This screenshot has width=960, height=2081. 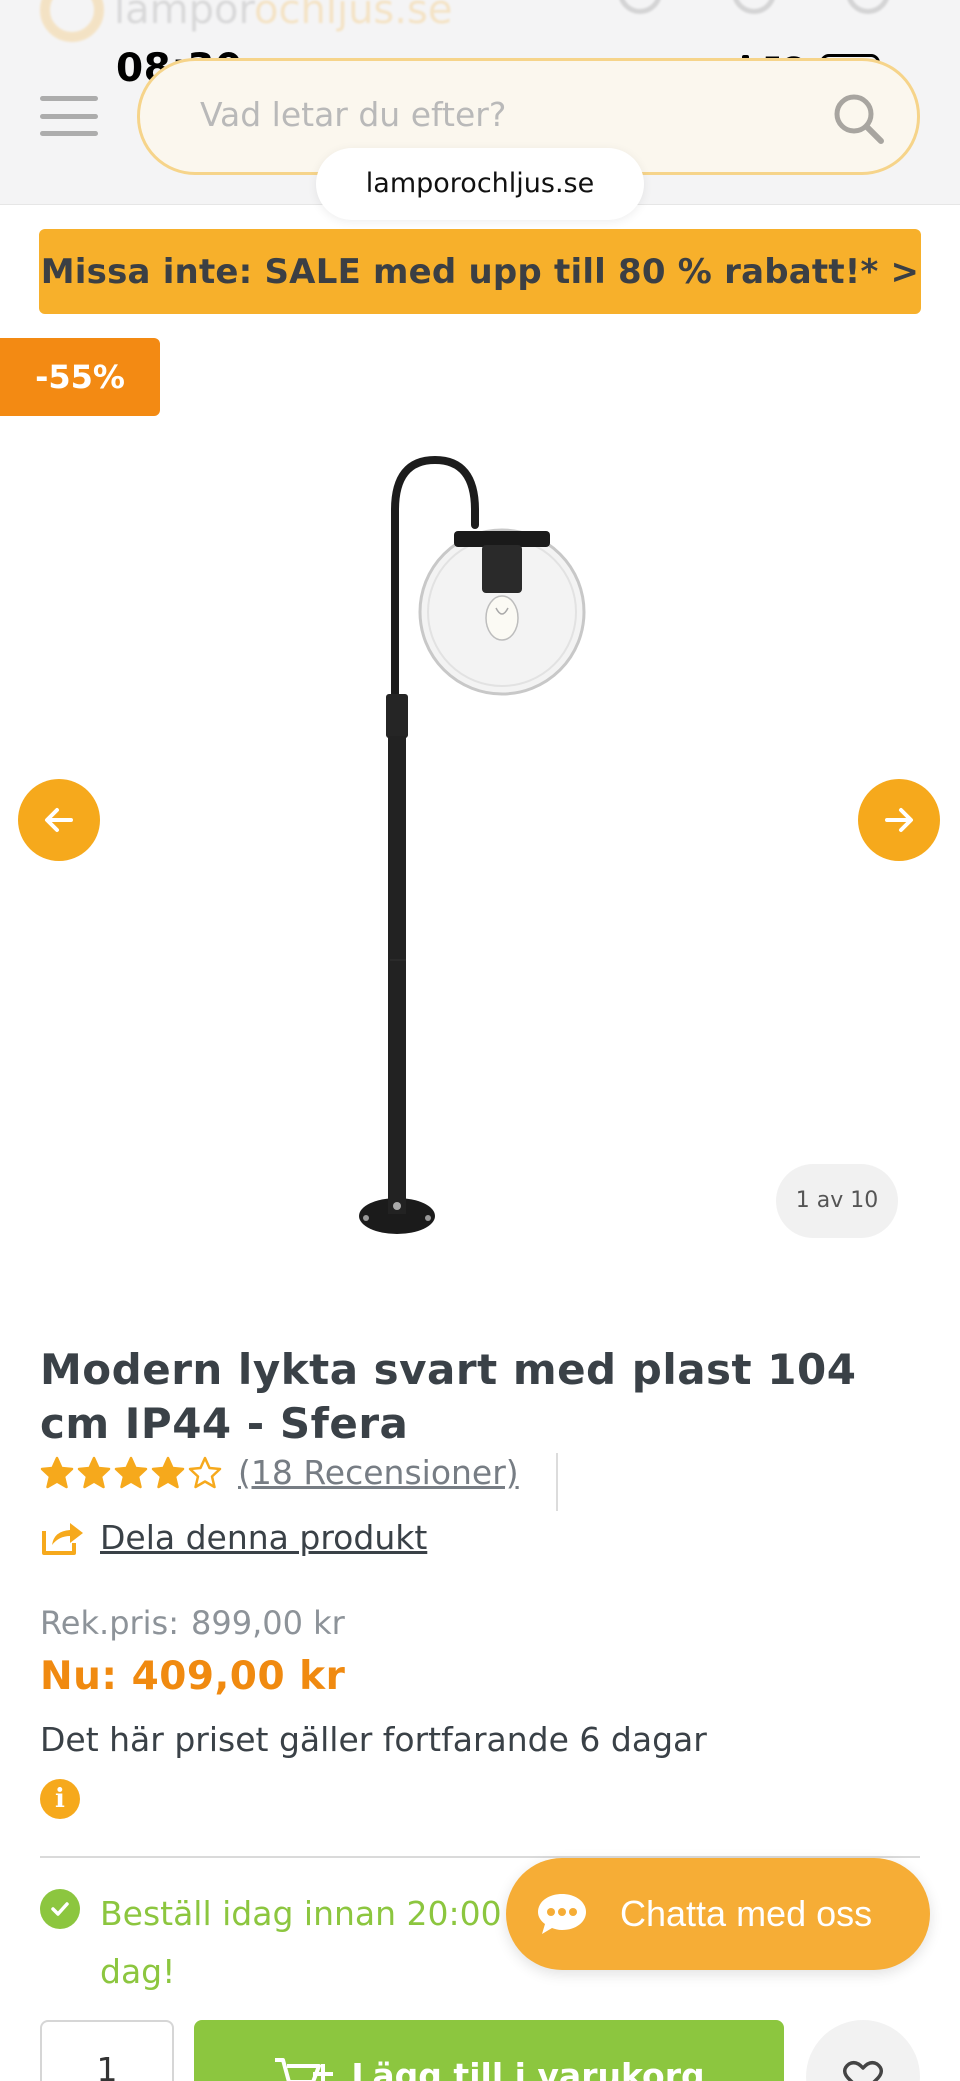 I want to click on logo-sun-icon, so click(x=72, y=21).